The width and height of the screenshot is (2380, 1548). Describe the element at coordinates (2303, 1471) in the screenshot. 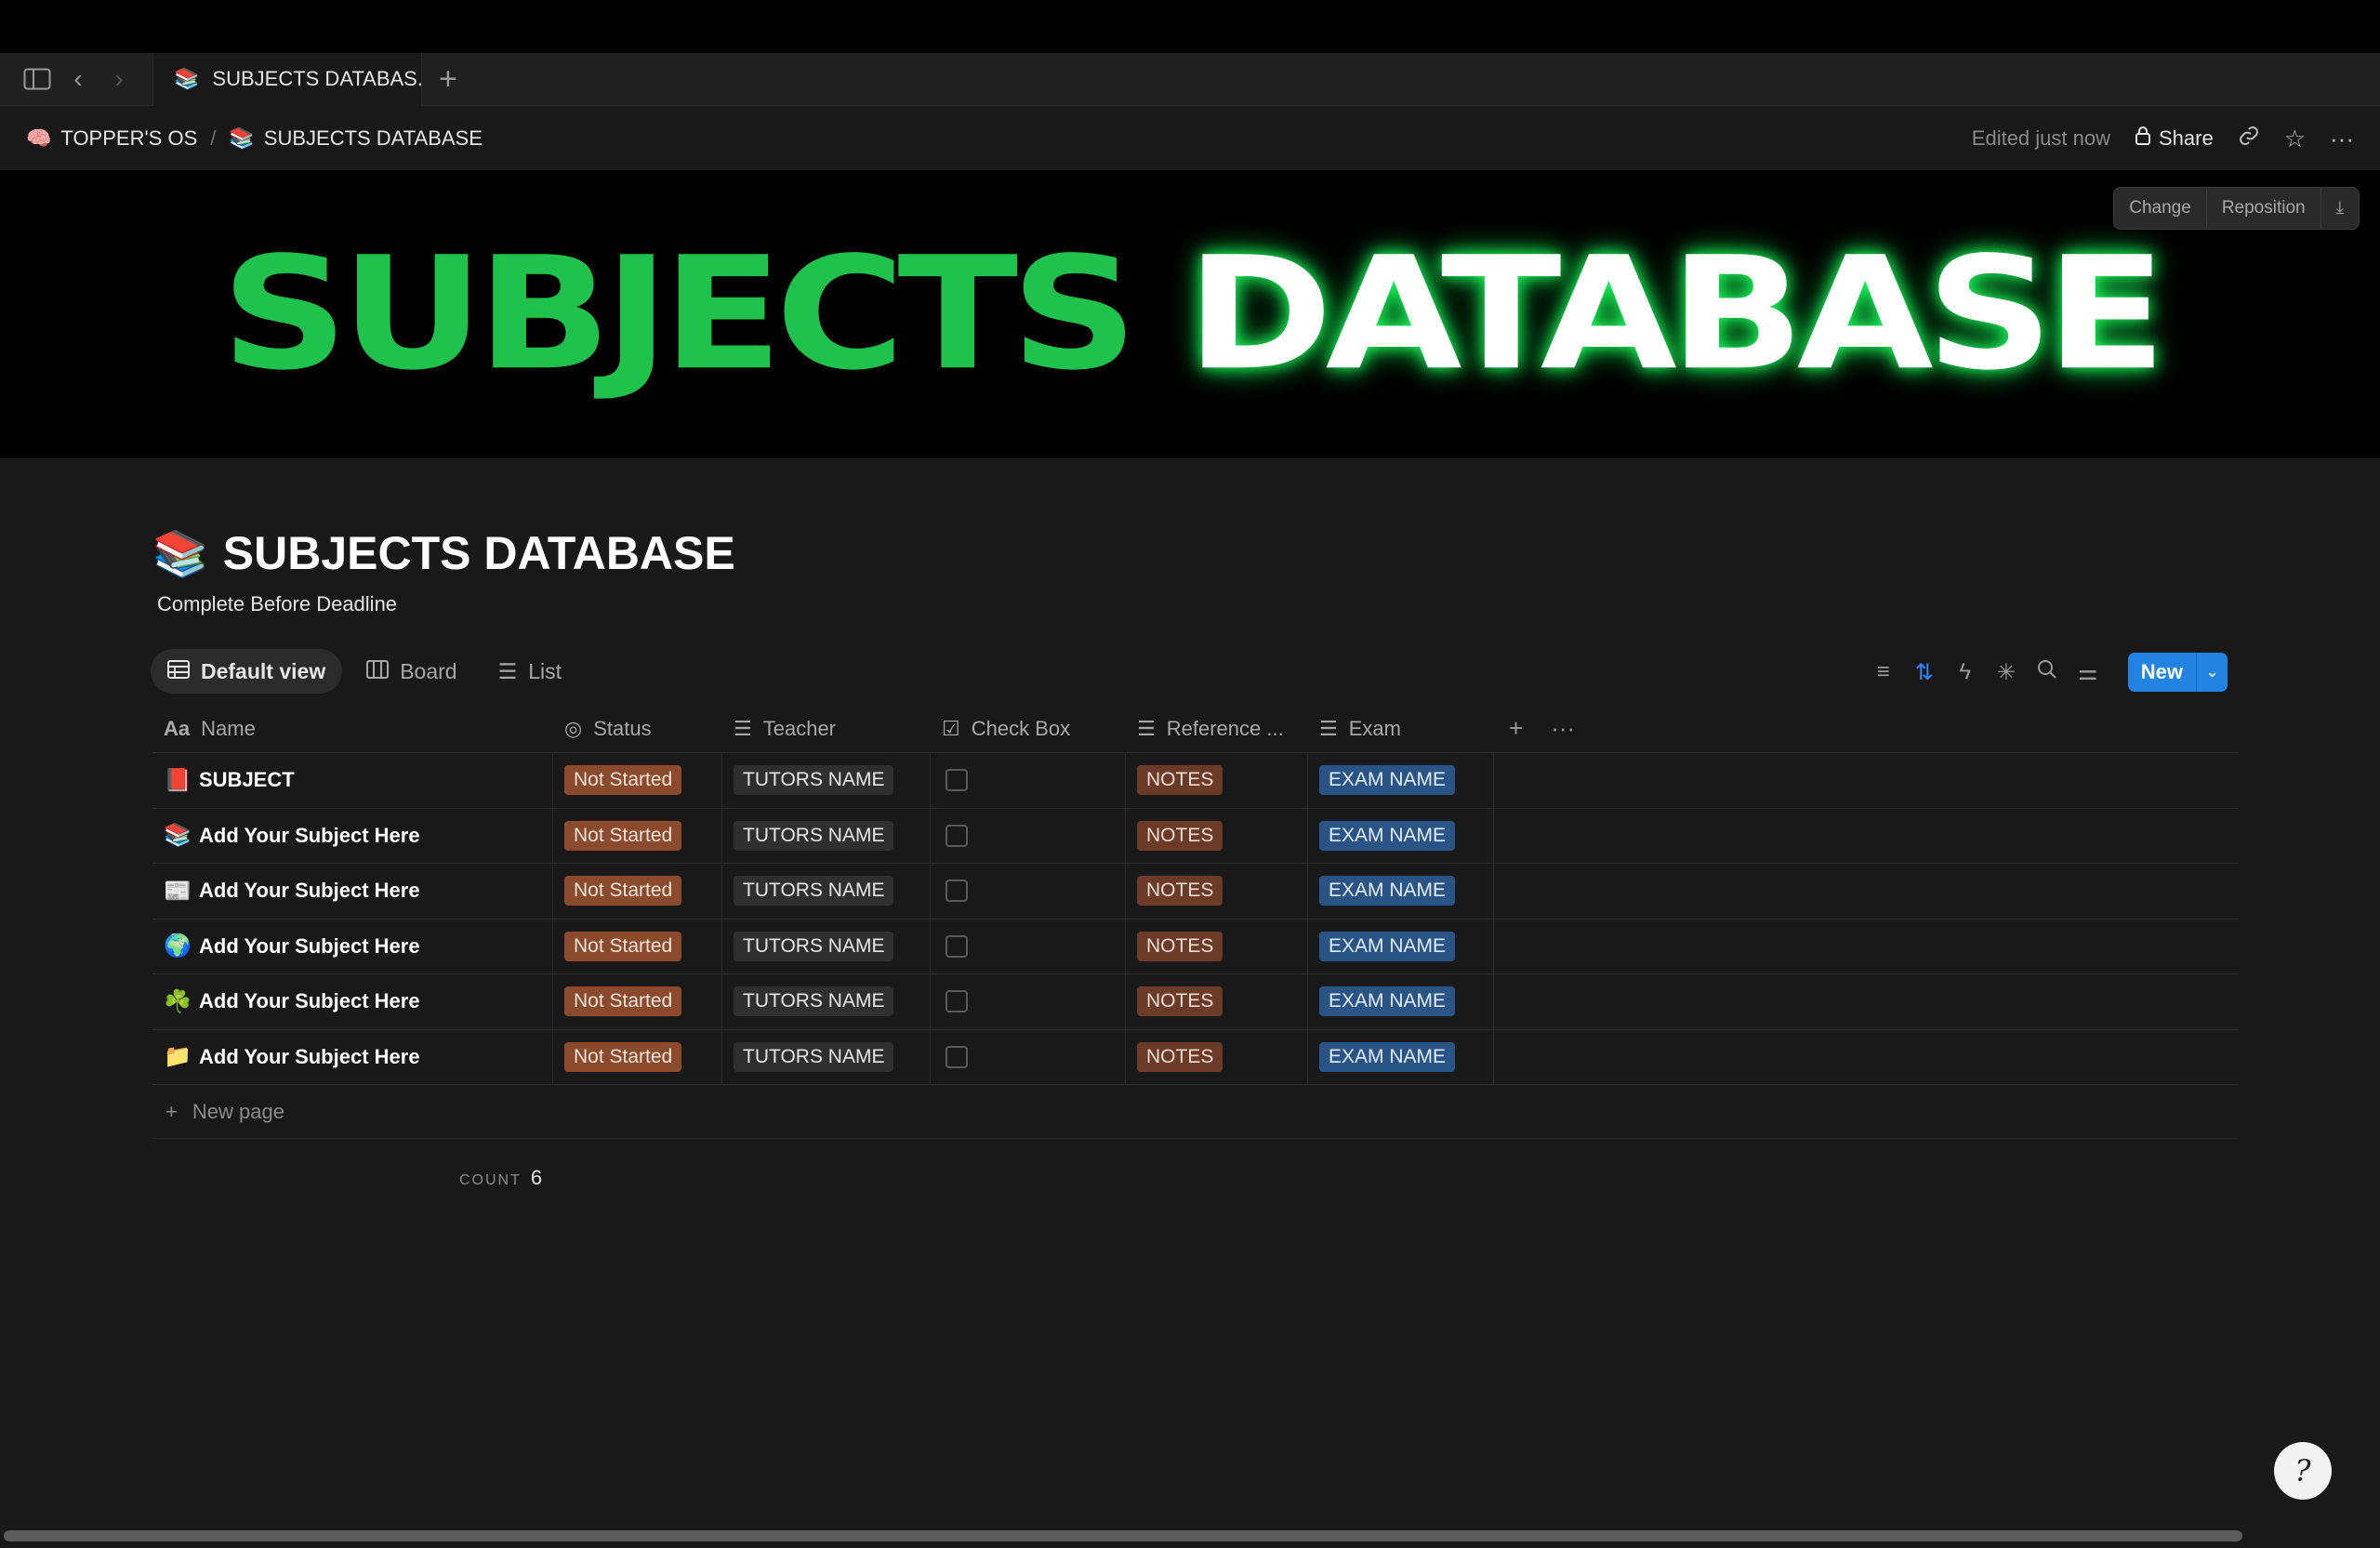

I see `help-icon: ?` at that location.